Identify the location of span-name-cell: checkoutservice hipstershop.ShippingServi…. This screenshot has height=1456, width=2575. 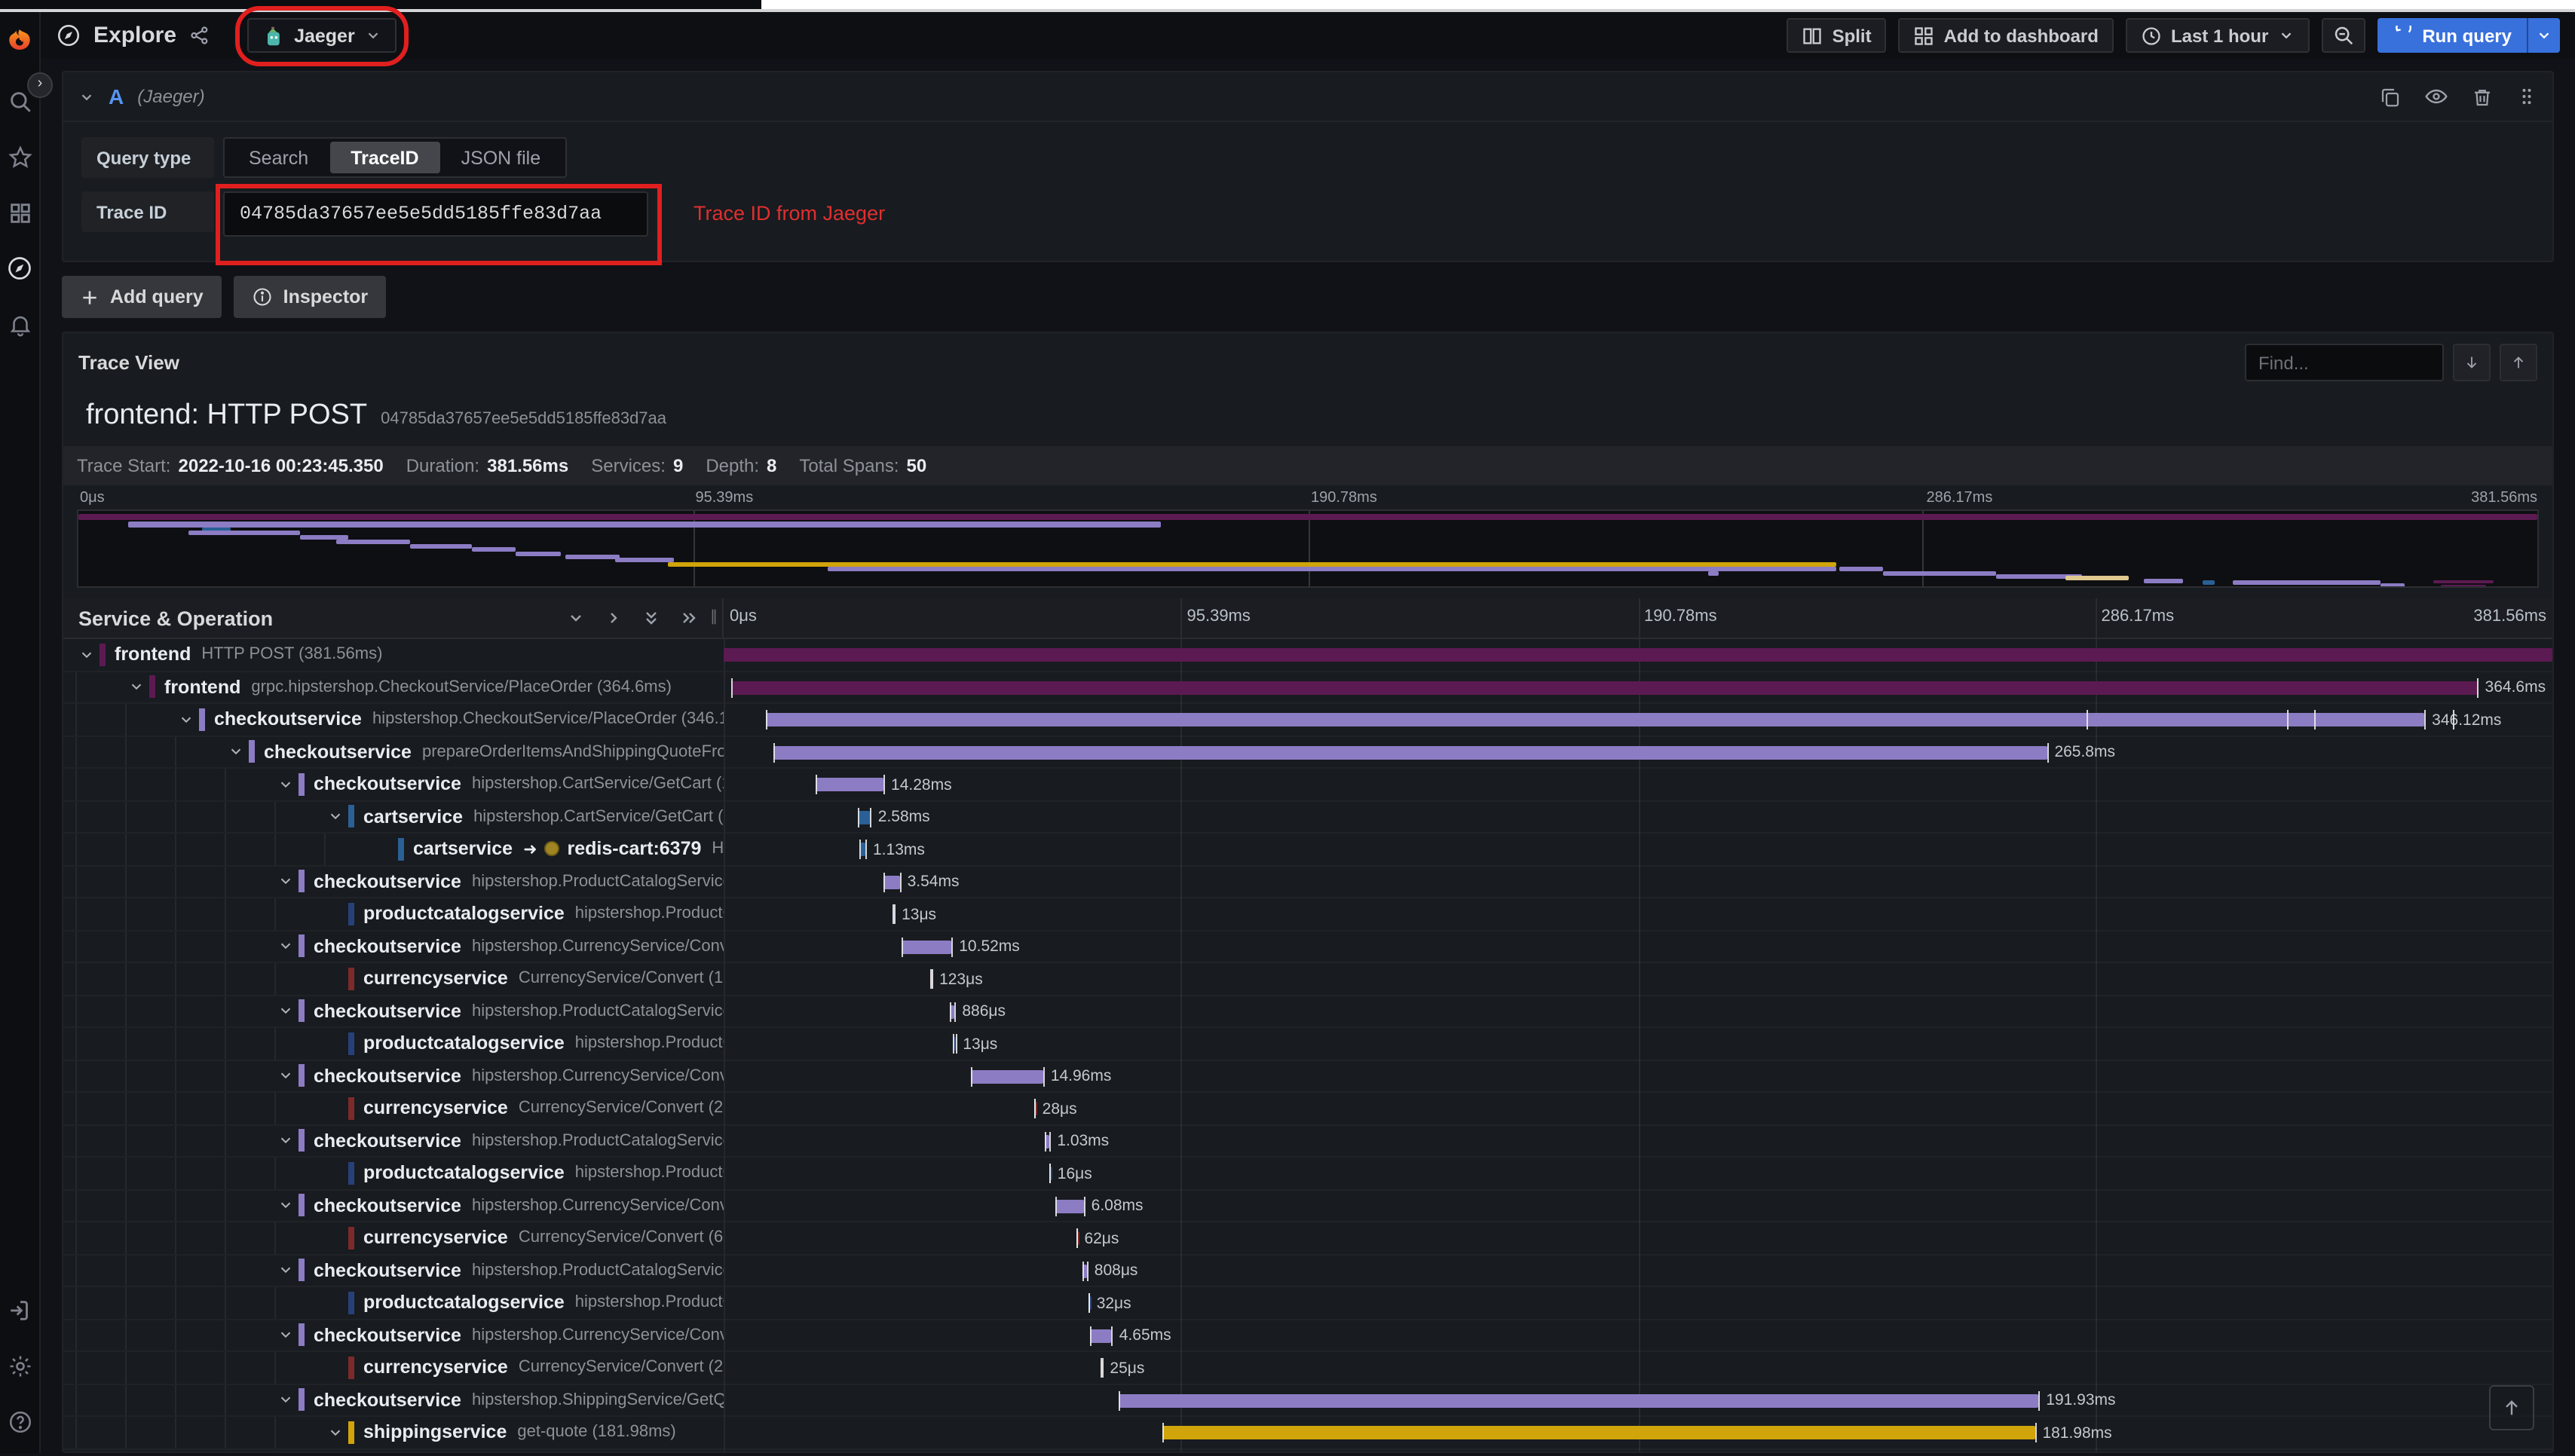
(393, 1399).